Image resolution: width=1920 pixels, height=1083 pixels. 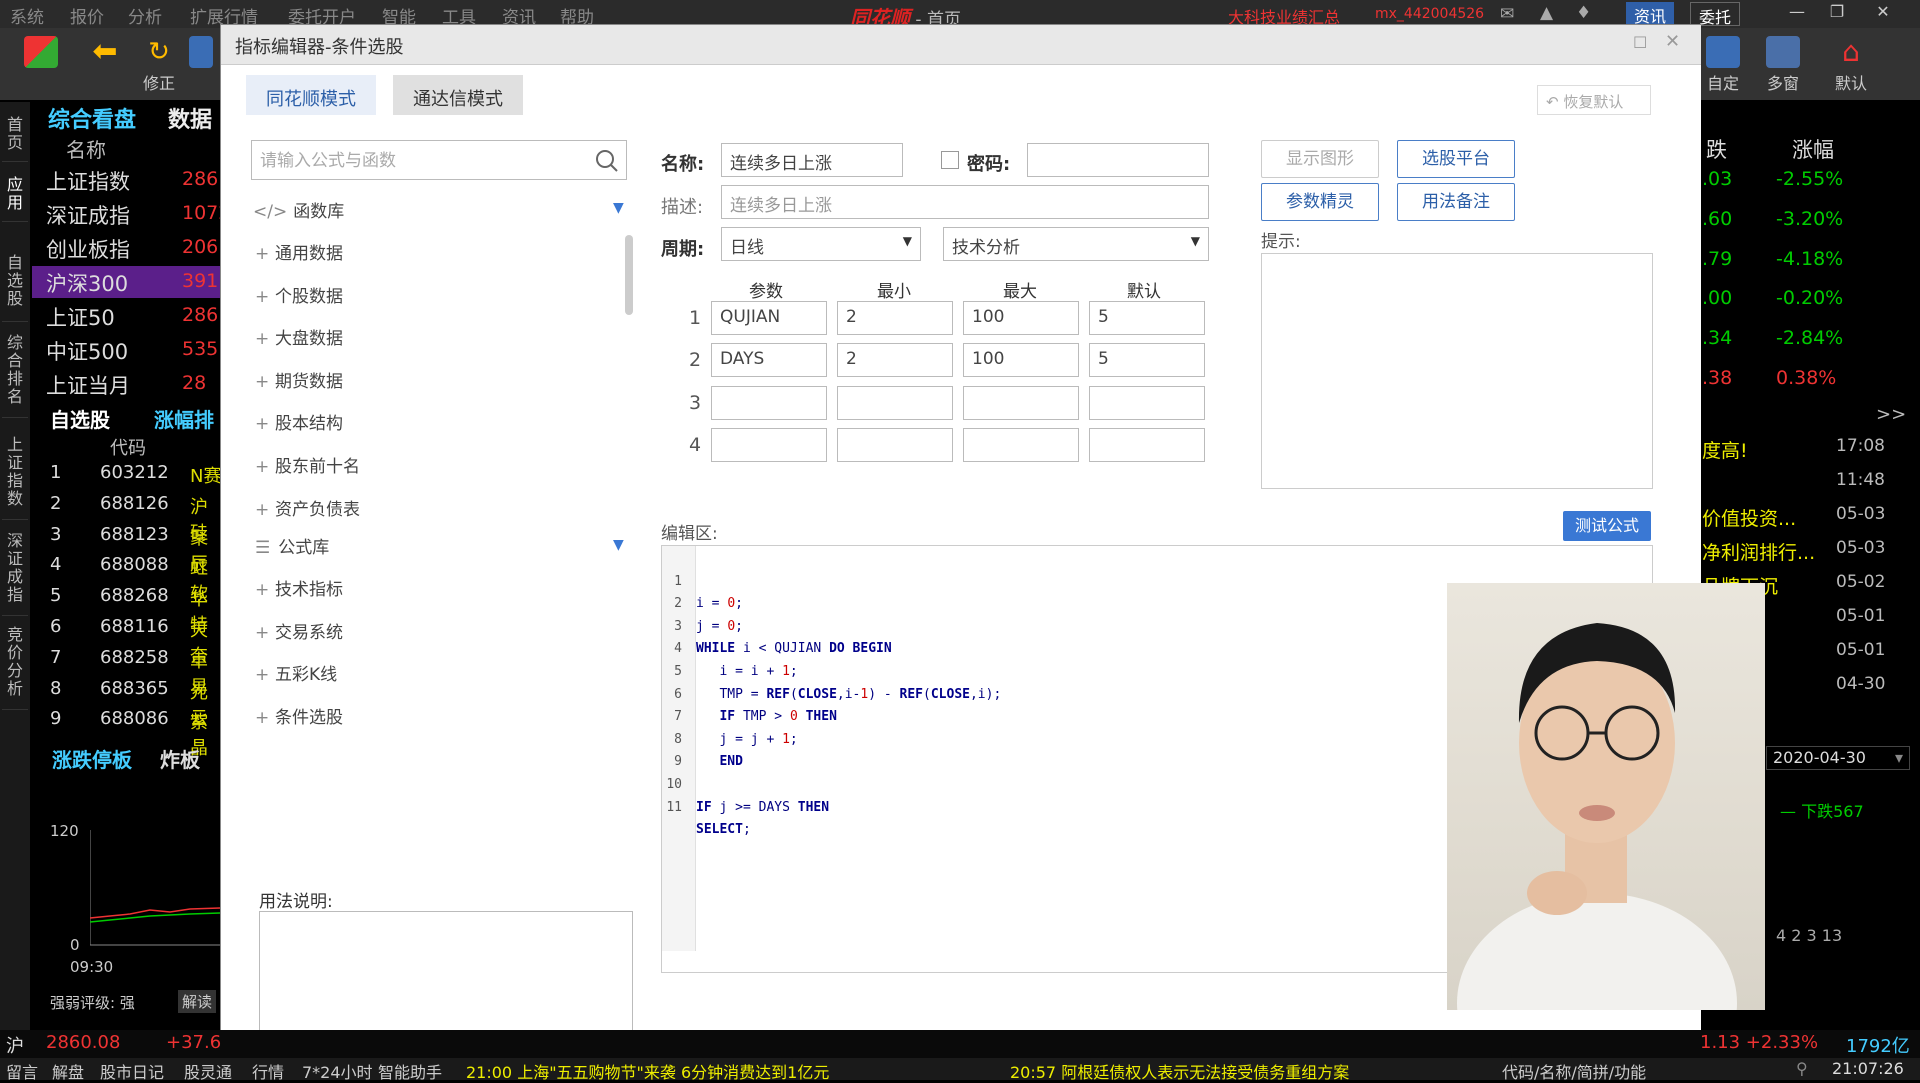 I want to click on status-item: 解盘, so click(x=68, y=1071).